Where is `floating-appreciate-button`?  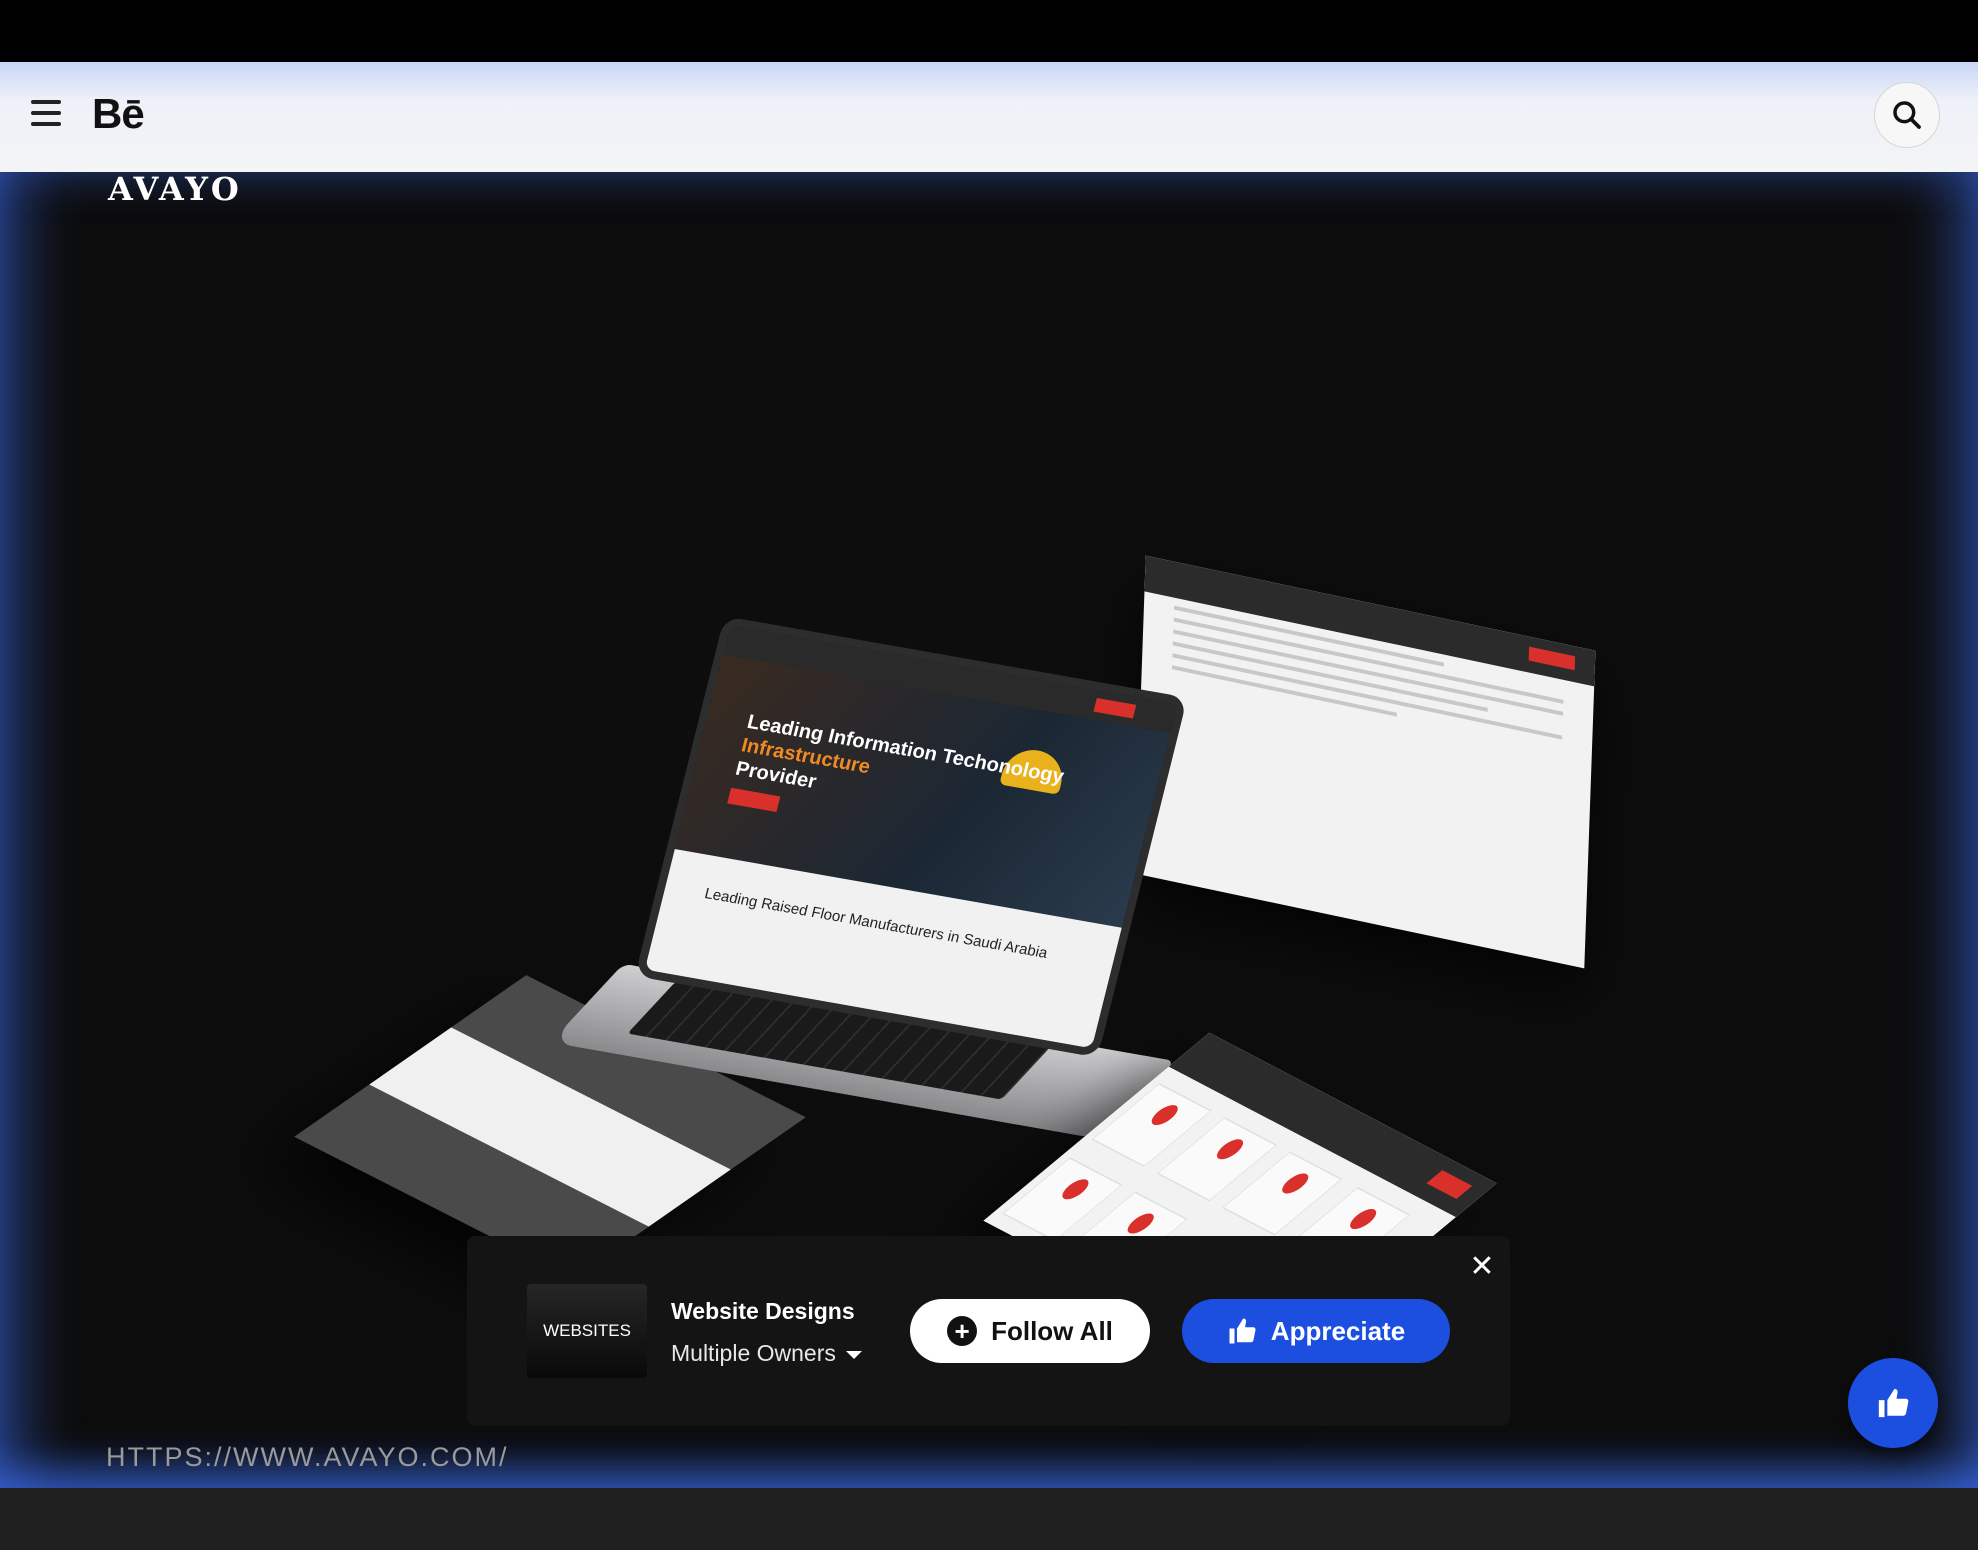 floating-appreciate-button is located at coordinates (1893, 1403).